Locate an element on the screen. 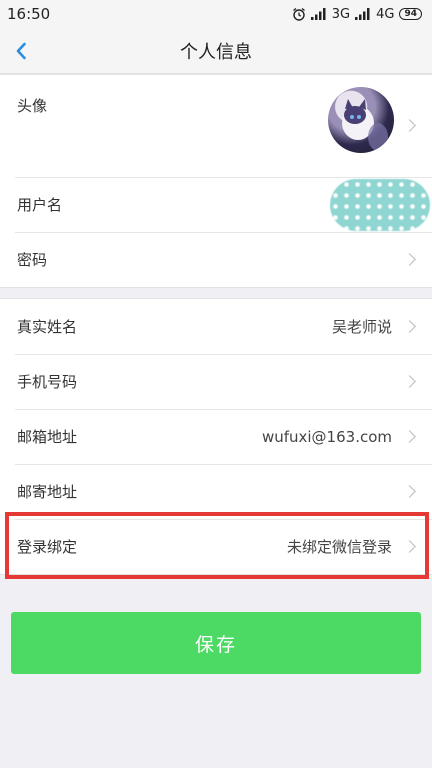 Image resolution: width=432 pixels, height=768 pixels. signal-icon is located at coordinates (318, 14).